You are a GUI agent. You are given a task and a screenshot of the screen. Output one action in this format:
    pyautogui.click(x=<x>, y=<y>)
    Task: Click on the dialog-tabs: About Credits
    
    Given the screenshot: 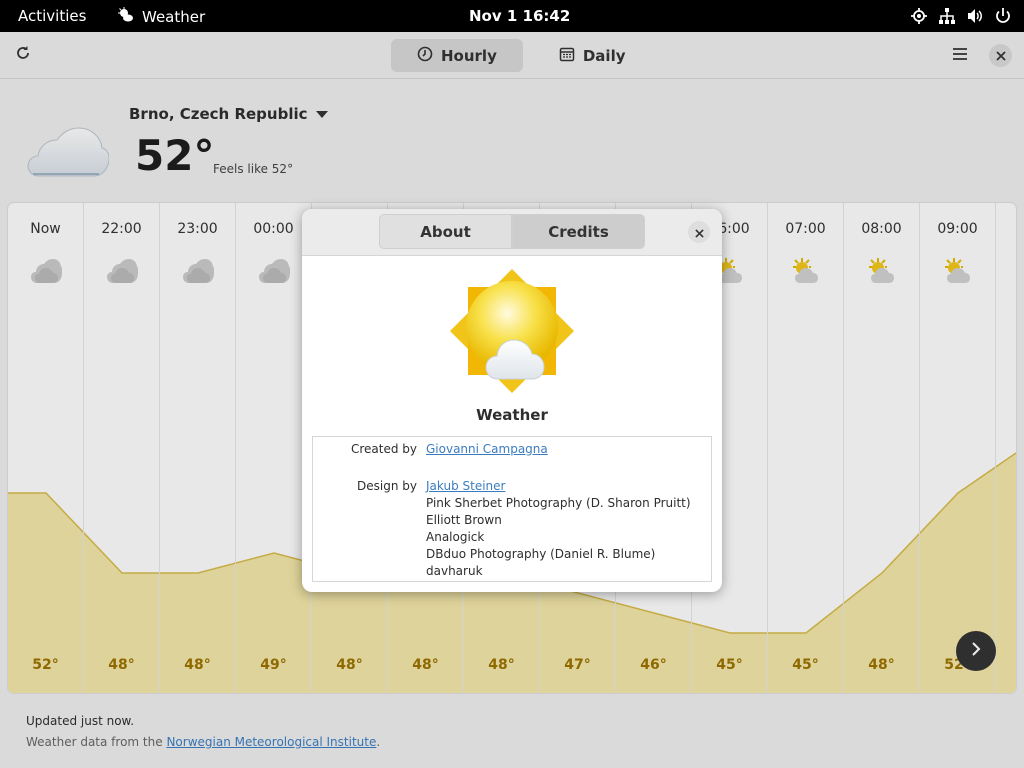 What is the action you would take?
    pyautogui.click(x=512, y=231)
    